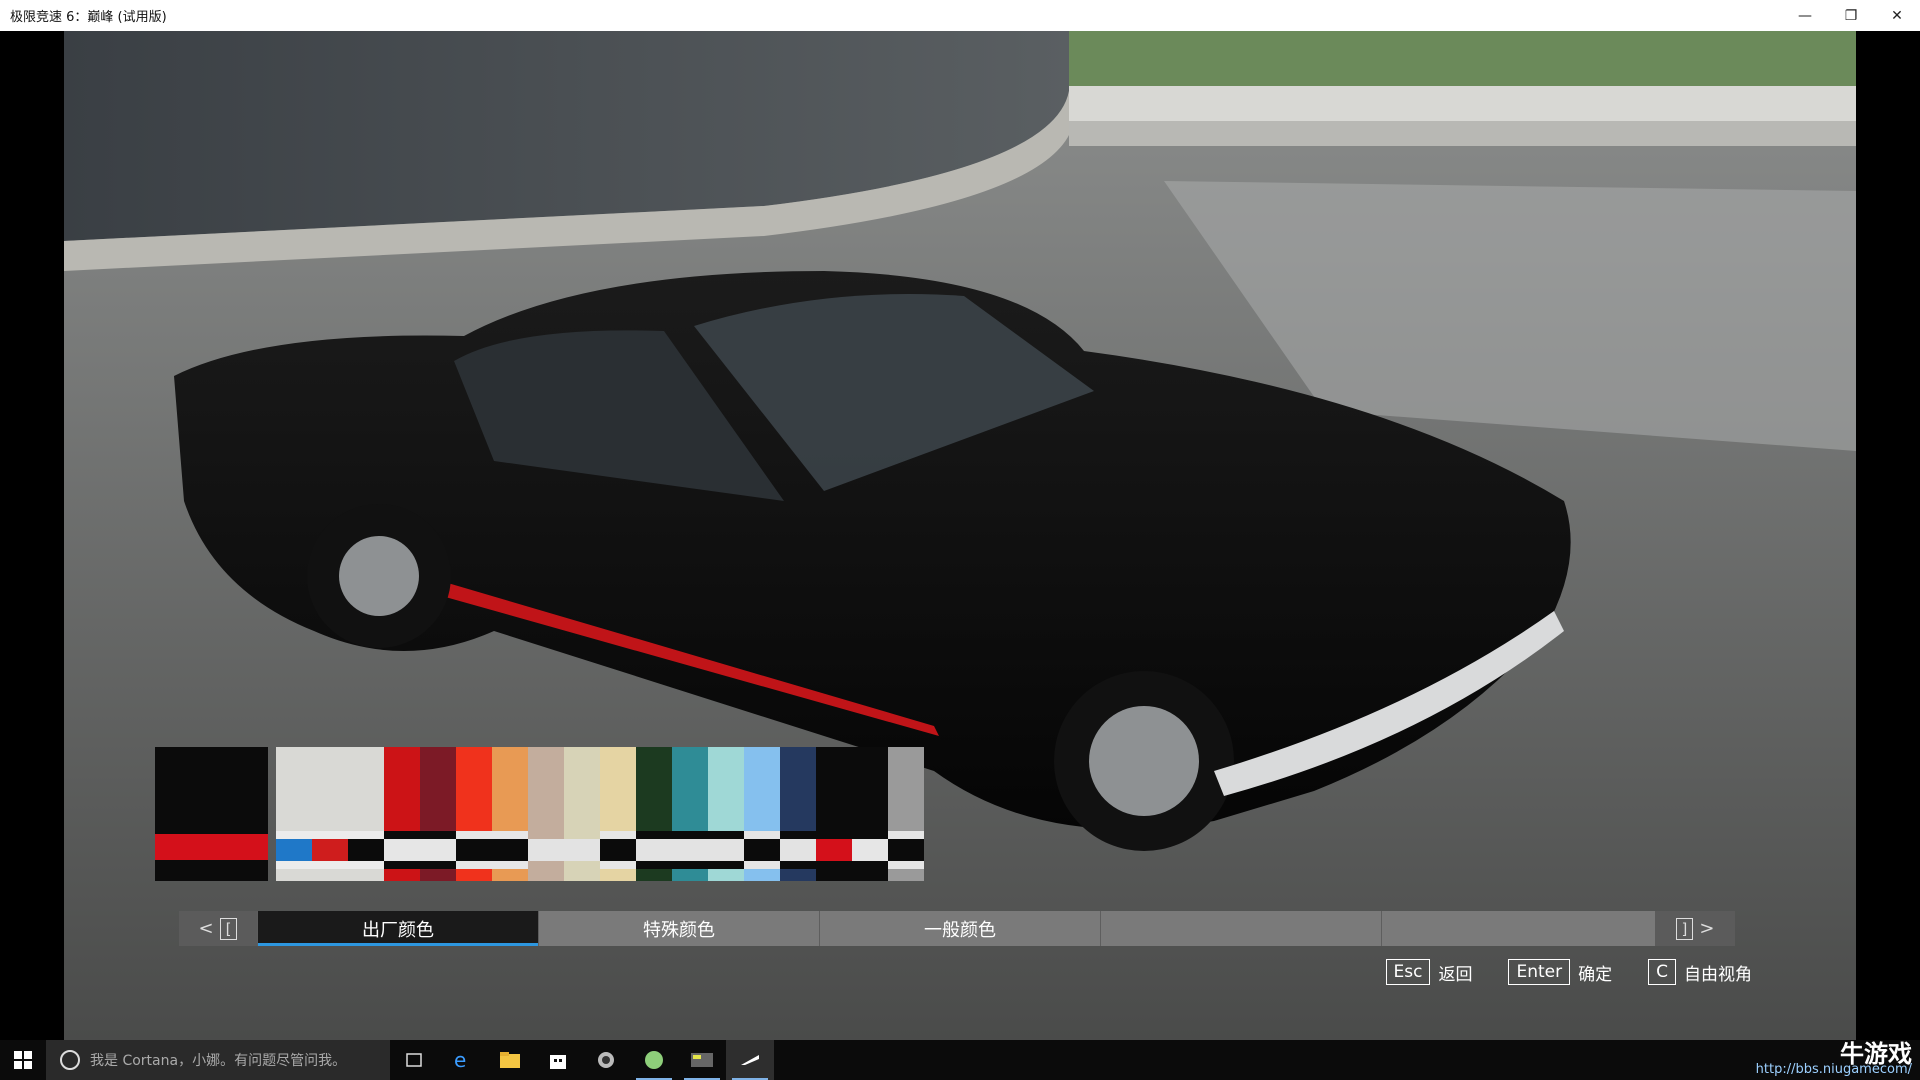 The width and height of the screenshot is (1920, 1080). I want to click on search-placeholder: 我是 Cortana，小娜。有问题尽管问我。, so click(218, 1061).